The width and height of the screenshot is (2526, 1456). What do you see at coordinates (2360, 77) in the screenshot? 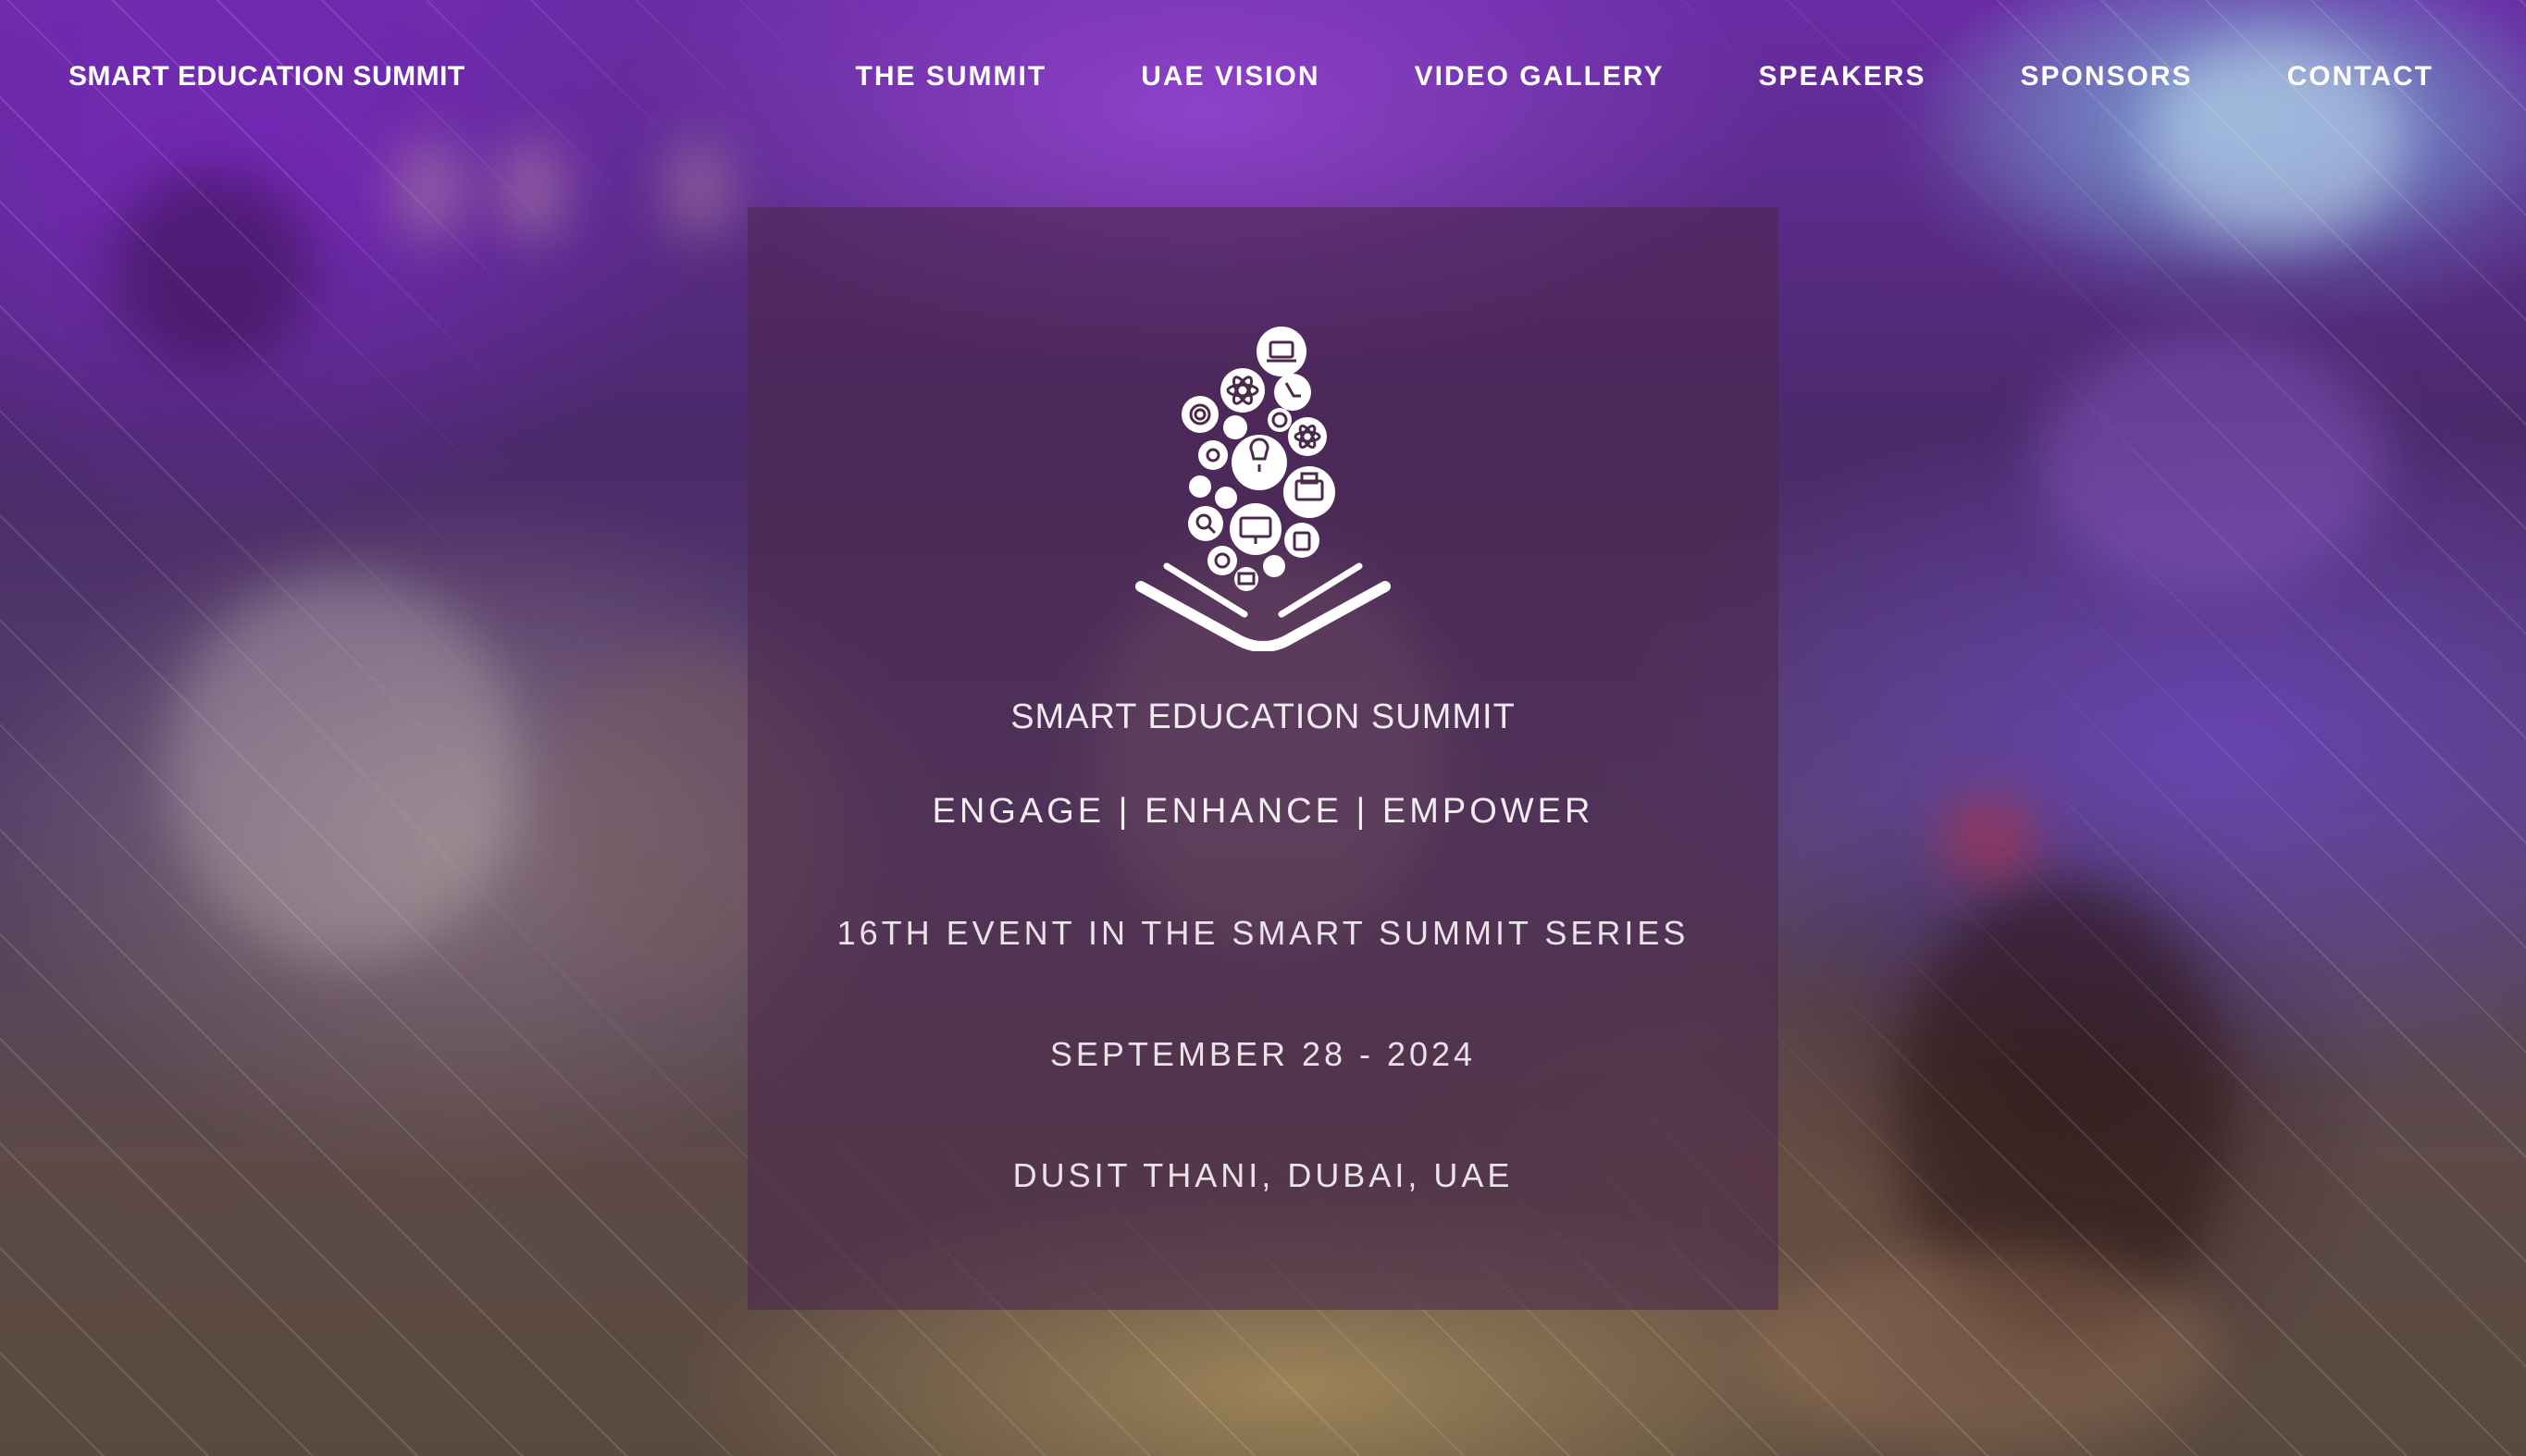
I see `nav-item-contact: CONTACT` at bounding box center [2360, 77].